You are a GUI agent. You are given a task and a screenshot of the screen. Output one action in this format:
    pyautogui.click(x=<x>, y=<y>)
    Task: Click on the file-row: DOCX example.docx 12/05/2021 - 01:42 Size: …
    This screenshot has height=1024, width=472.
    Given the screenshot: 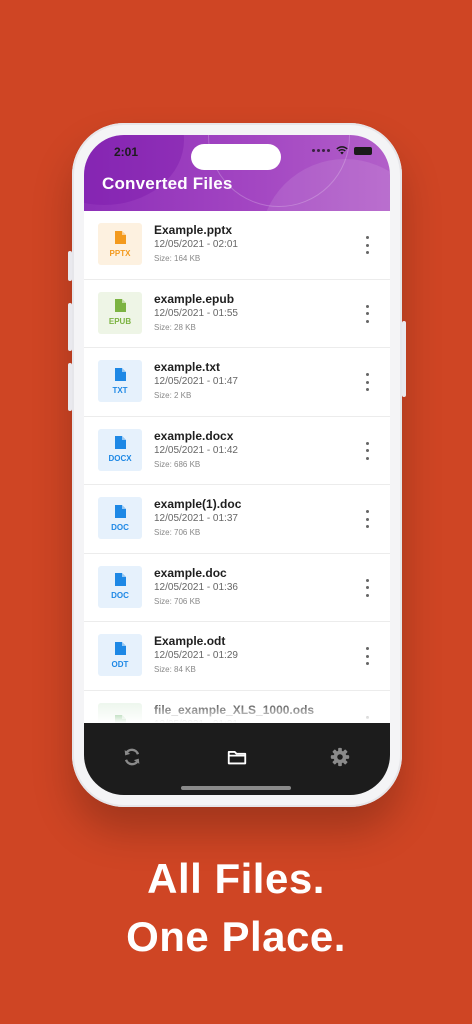 What is the action you would take?
    pyautogui.click(x=237, y=451)
    